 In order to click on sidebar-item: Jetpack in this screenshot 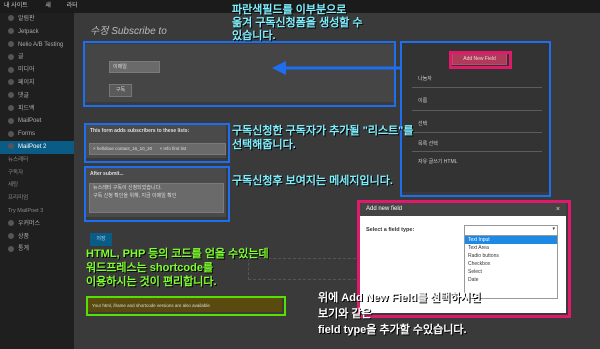, I will do `click(37, 32)`.